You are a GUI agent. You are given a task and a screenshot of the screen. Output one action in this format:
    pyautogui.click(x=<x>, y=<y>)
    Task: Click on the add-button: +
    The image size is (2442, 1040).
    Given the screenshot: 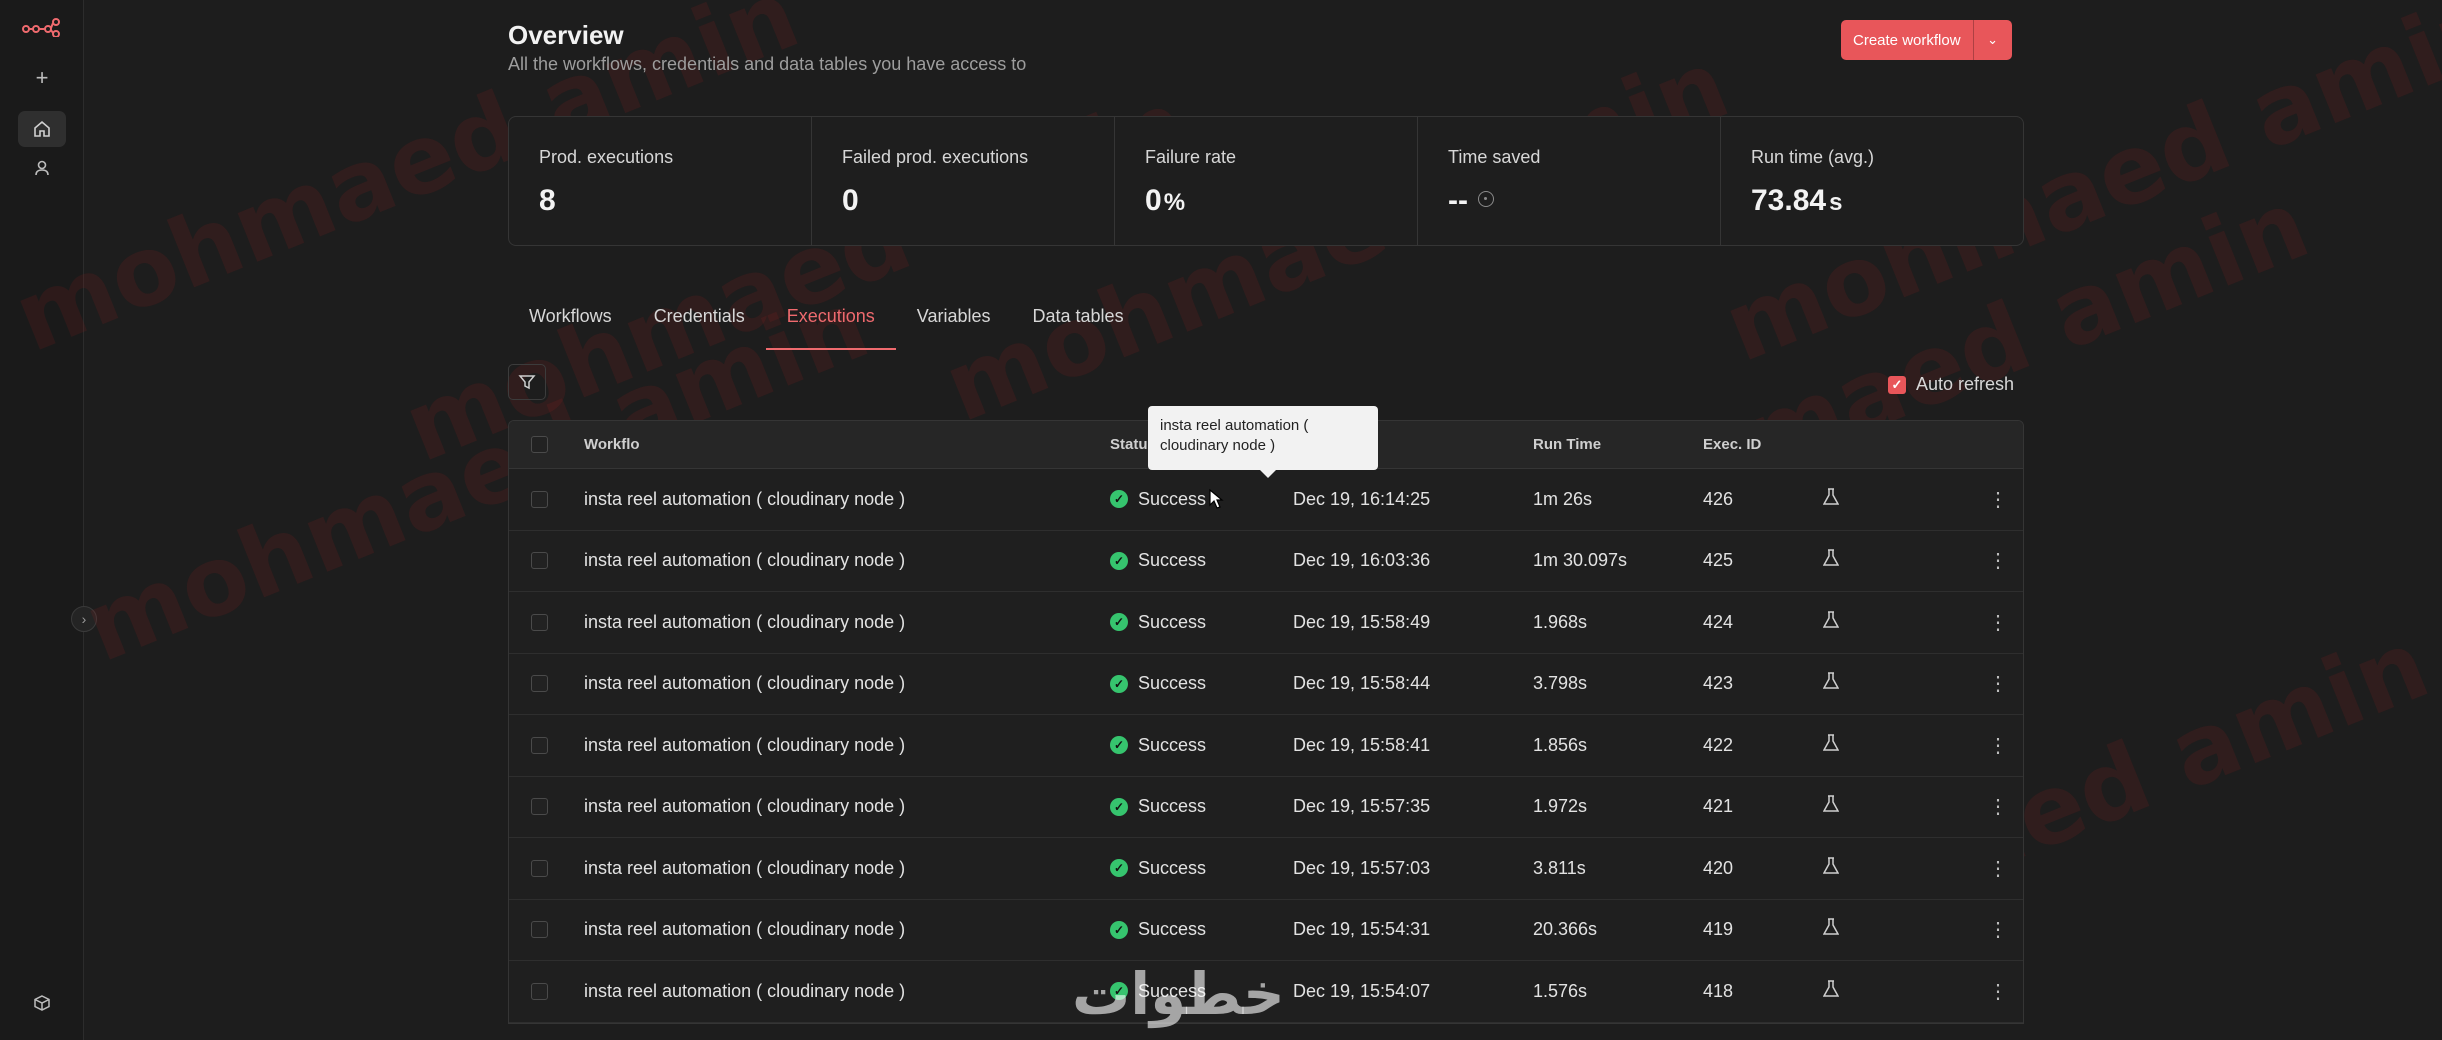 What is the action you would take?
    pyautogui.click(x=42, y=78)
    